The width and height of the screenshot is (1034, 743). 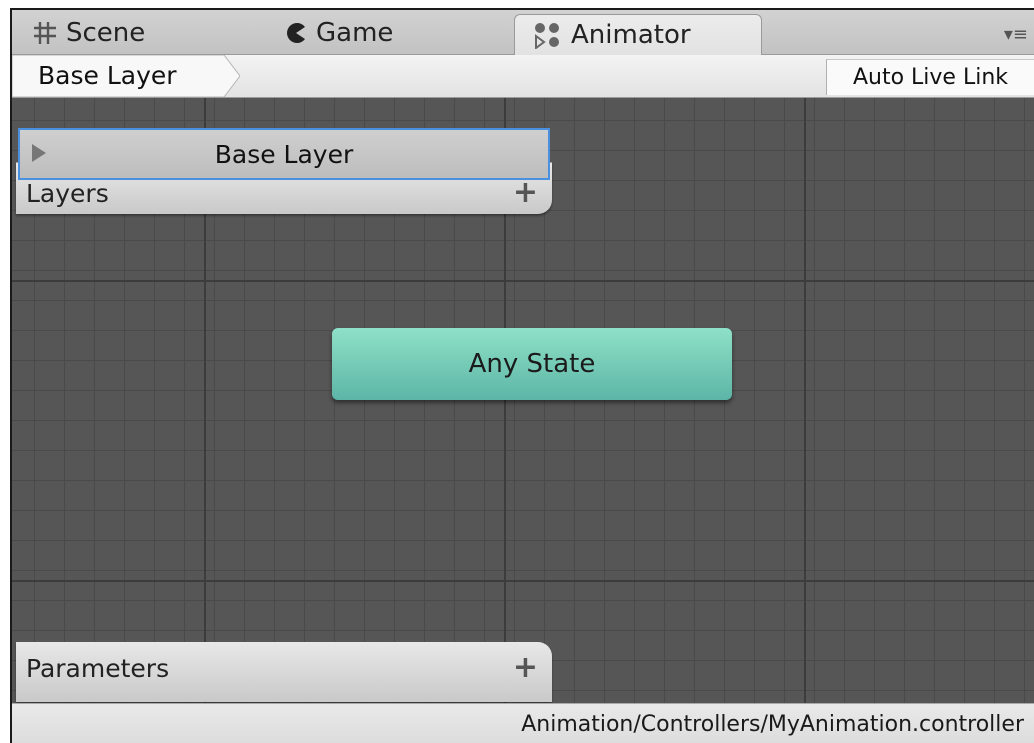 What do you see at coordinates (296, 33) in the screenshot?
I see `game-pacman-icon` at bounding box center [296, 33].